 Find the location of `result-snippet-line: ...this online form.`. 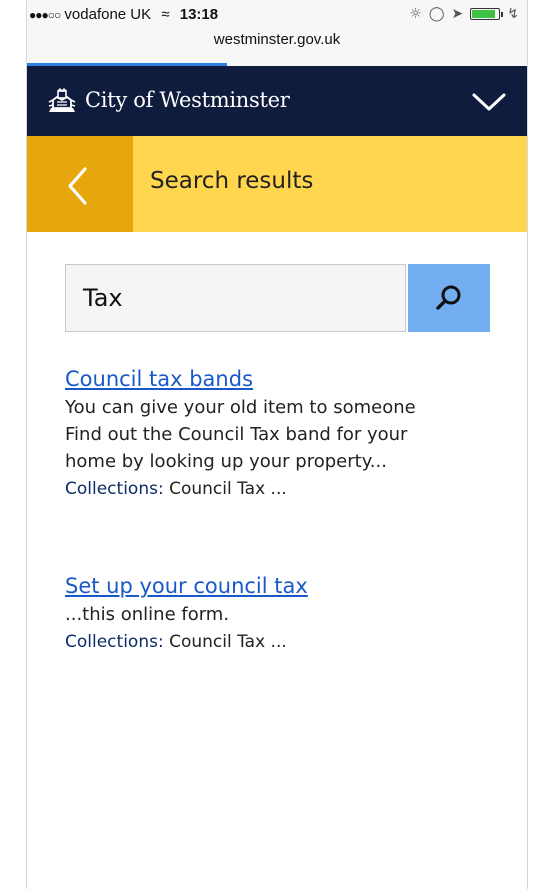

result-snippet-line: ...this online form. is located at coordinates (147, 614).